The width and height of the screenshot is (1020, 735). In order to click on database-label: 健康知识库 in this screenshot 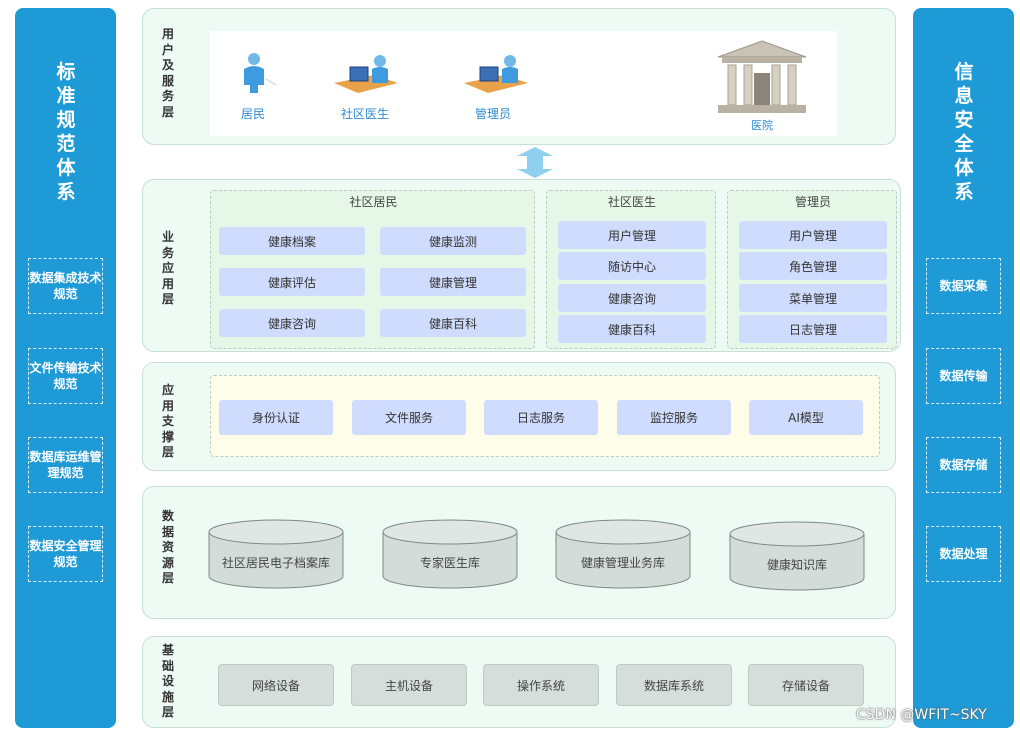, I will do `click(796, 565)`.